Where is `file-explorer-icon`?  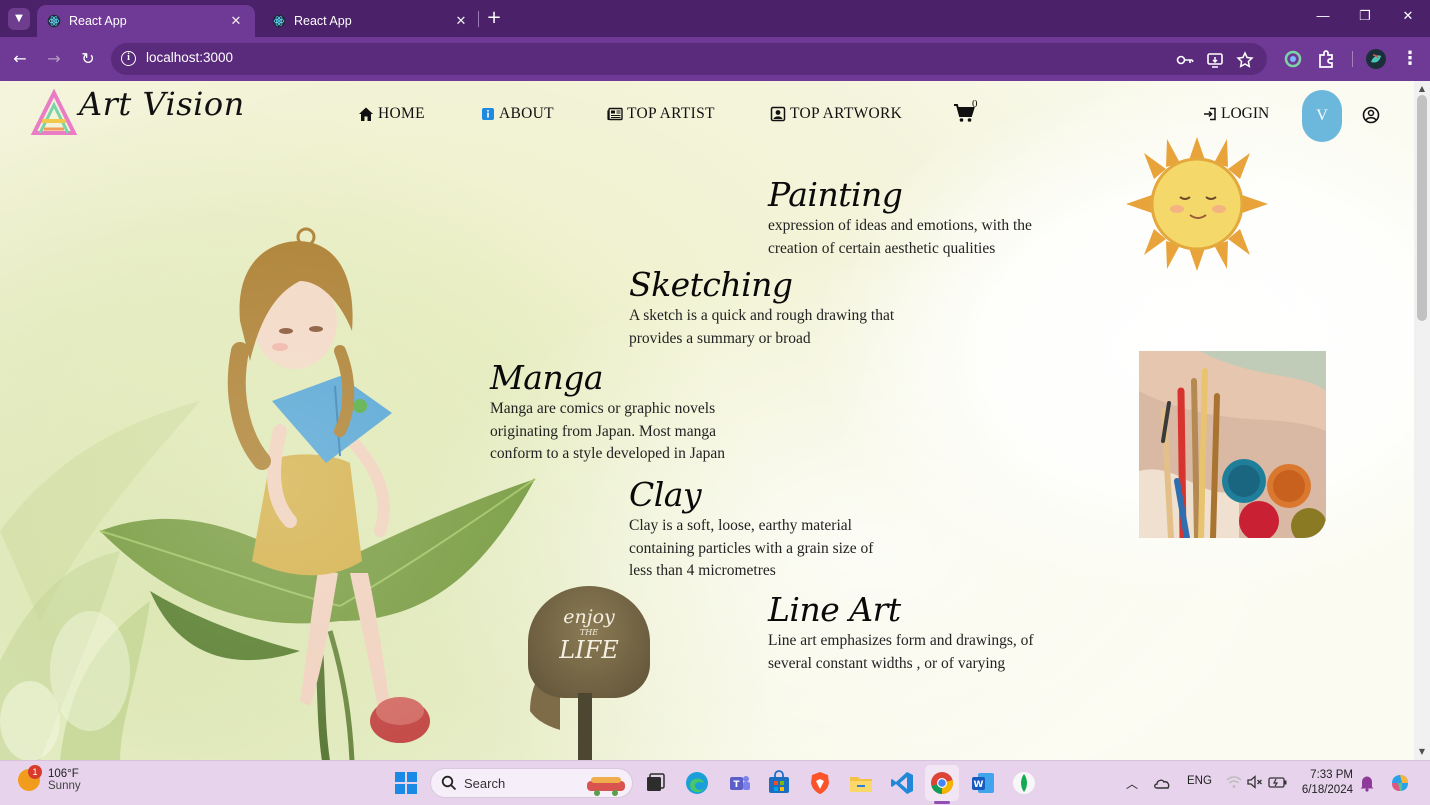
file-explorer-icon is located at coordinates (861, 783).